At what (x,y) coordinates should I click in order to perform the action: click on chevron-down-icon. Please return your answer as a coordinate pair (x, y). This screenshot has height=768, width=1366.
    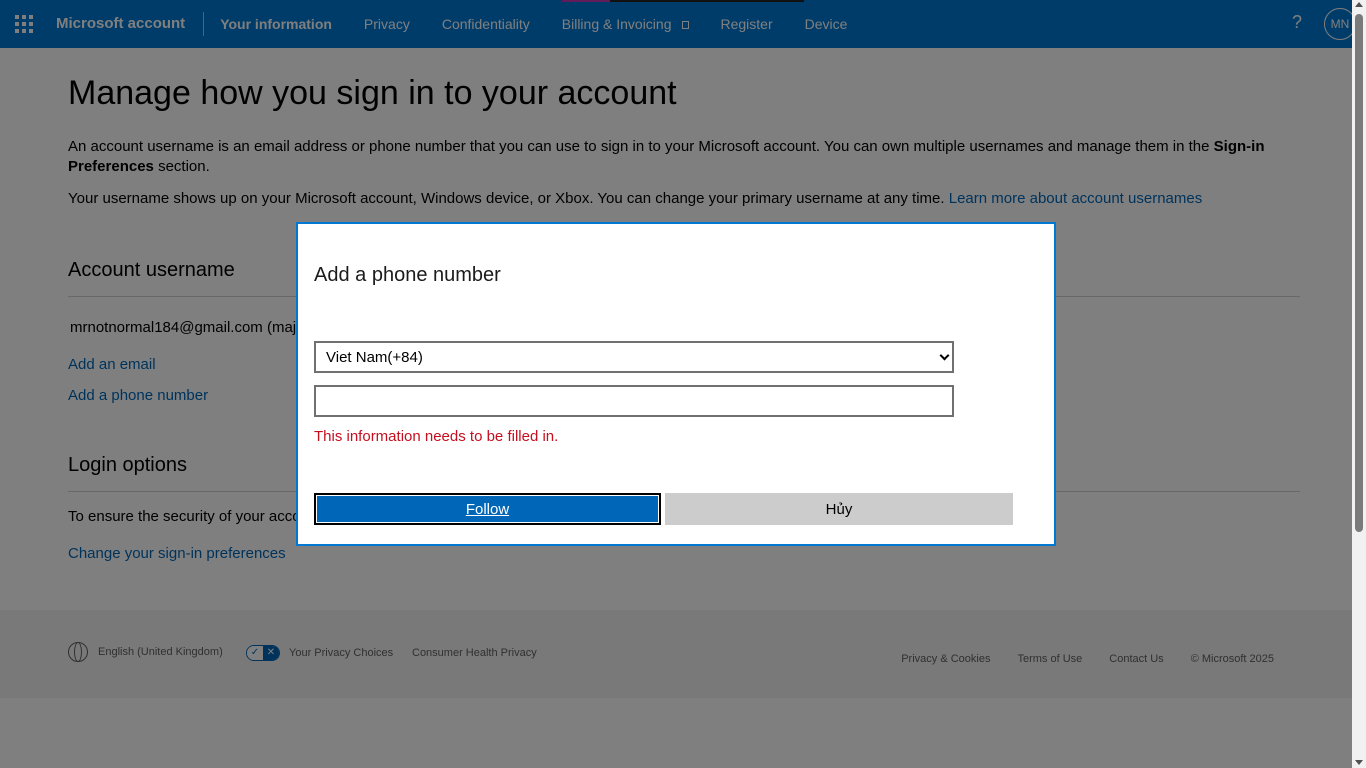
    Looking at the image, I should click on (944, 355).